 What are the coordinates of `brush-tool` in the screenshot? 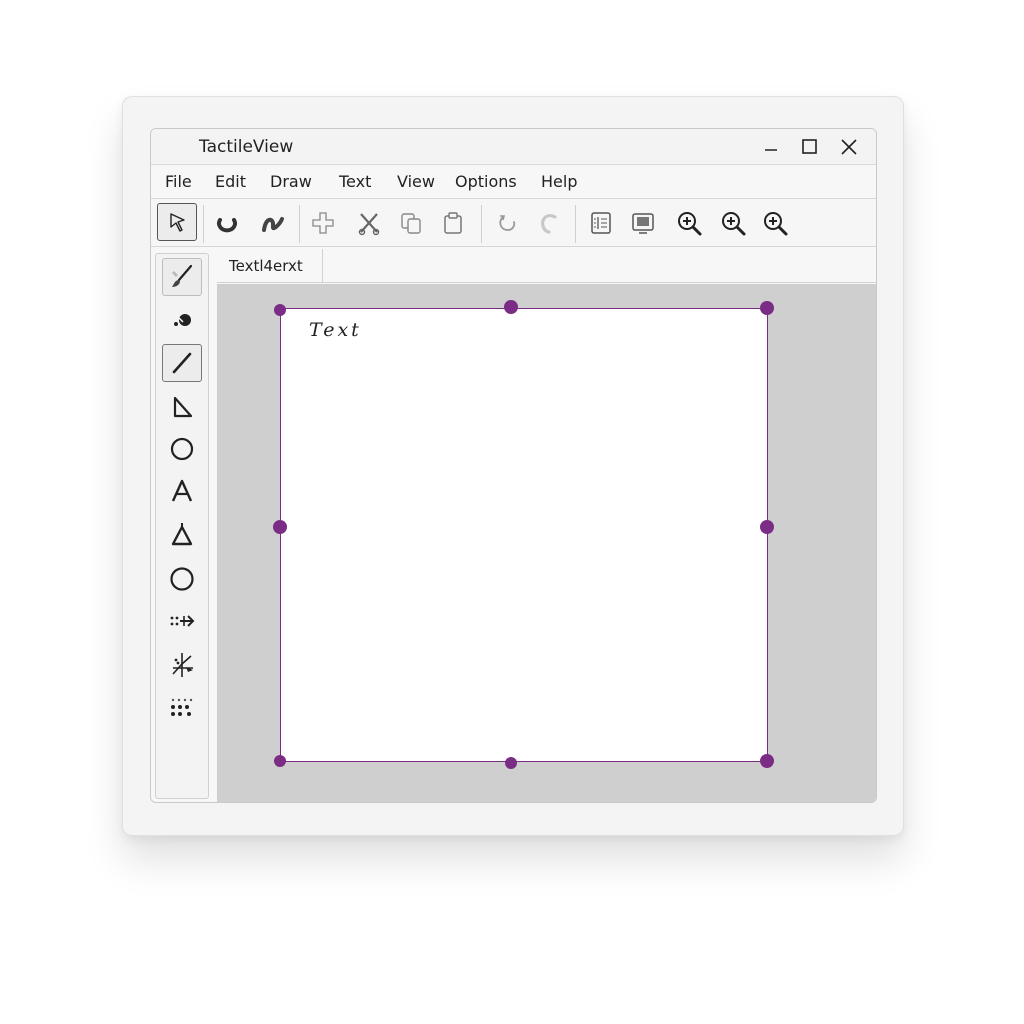 It's located at (182, 277).